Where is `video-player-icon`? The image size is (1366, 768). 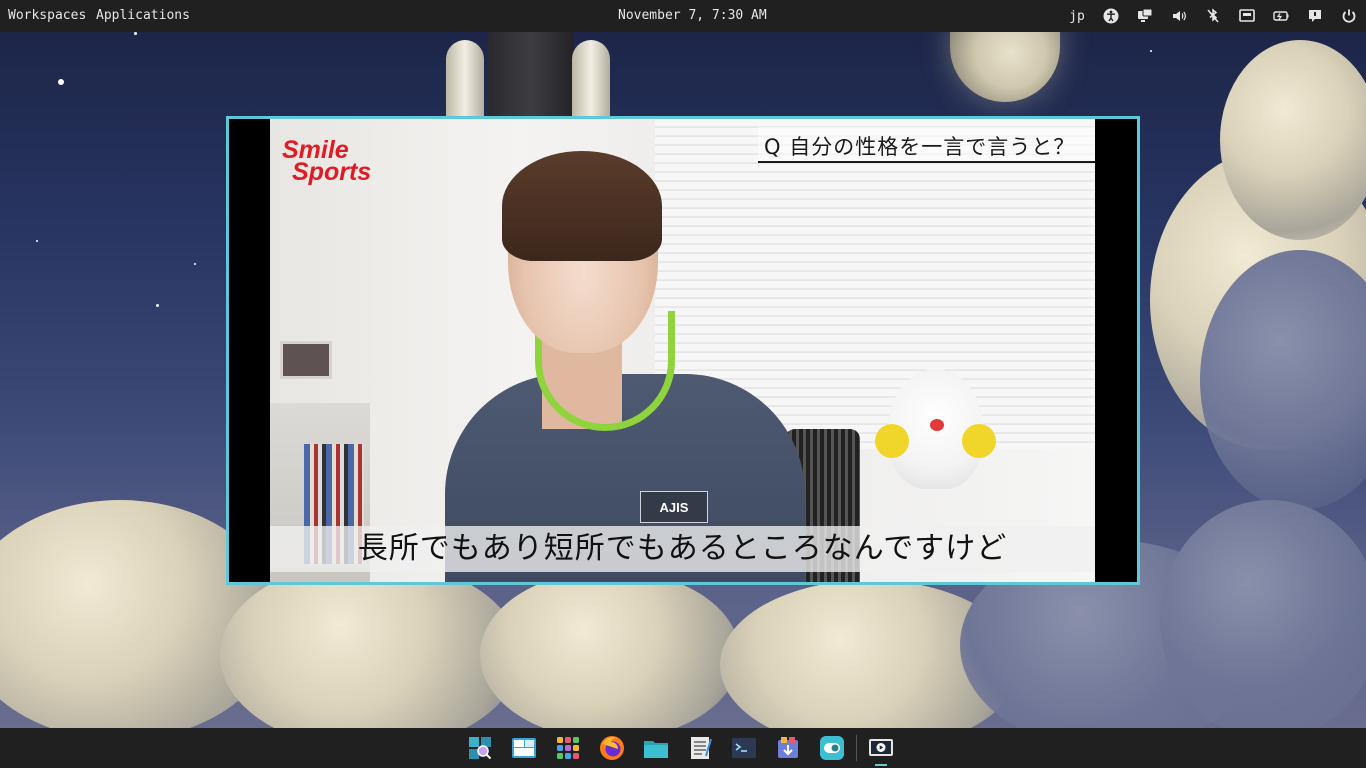 video-player-icon is located at coordinates (881, 748).